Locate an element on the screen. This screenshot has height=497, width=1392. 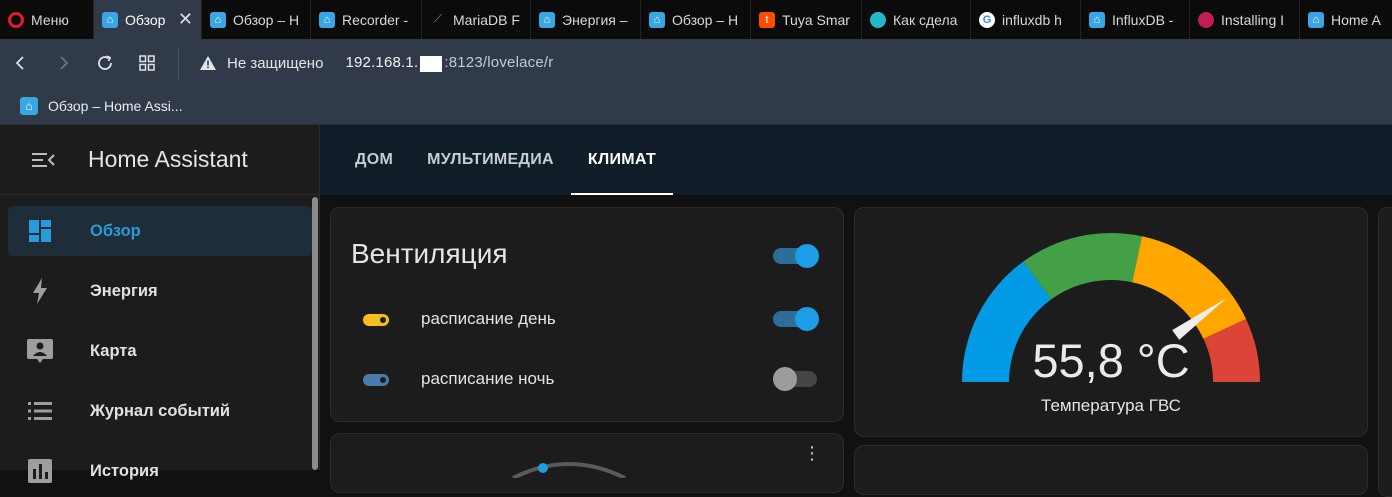
url-field: 192.168.1. :8123/lovelace/r is located at coordinates (449, 63).